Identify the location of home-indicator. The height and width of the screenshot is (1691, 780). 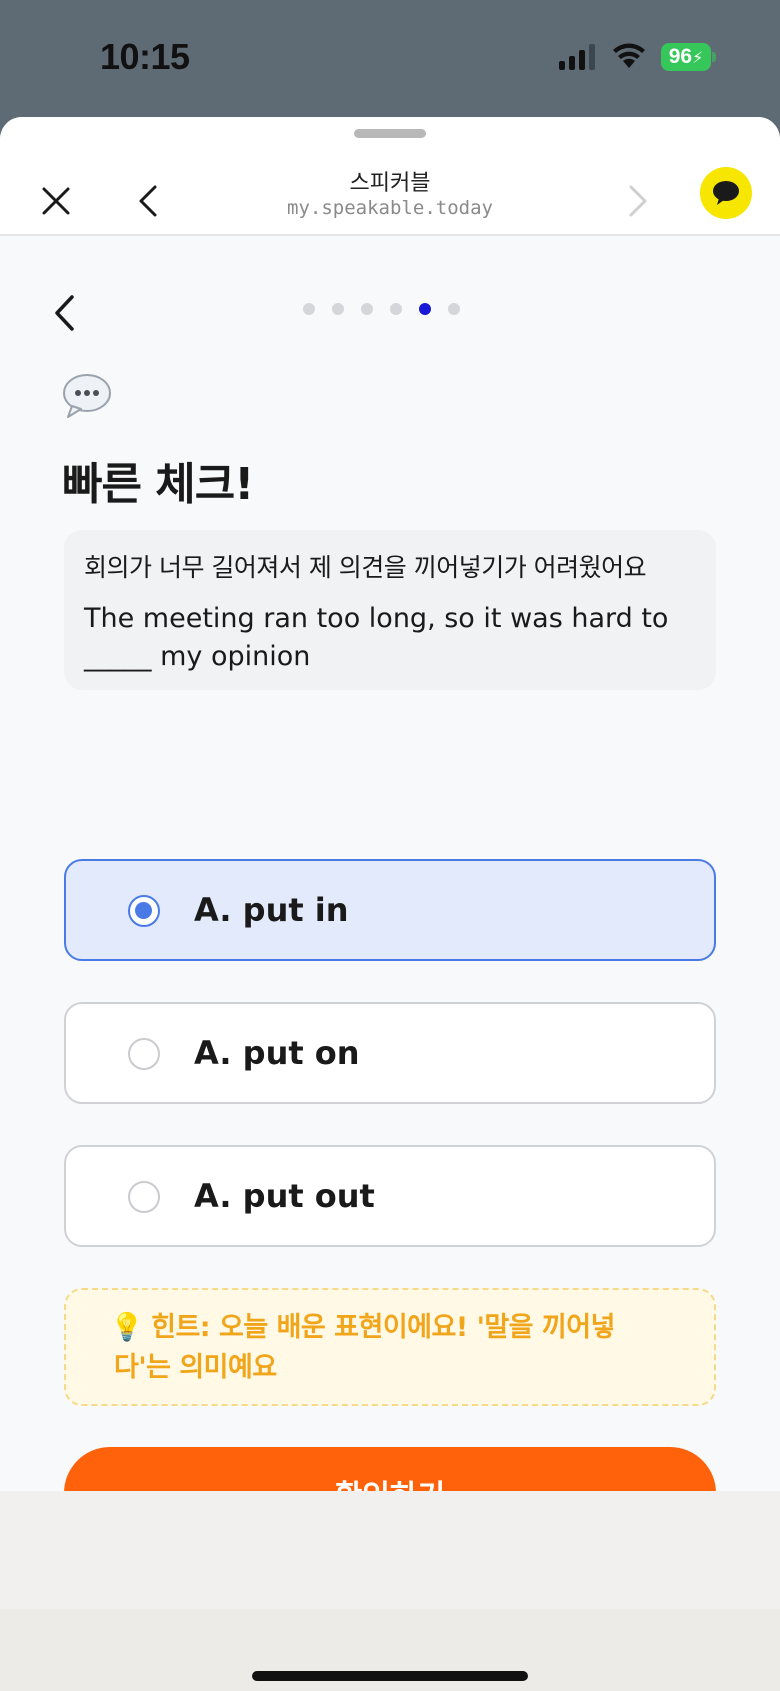
(390, 1676).